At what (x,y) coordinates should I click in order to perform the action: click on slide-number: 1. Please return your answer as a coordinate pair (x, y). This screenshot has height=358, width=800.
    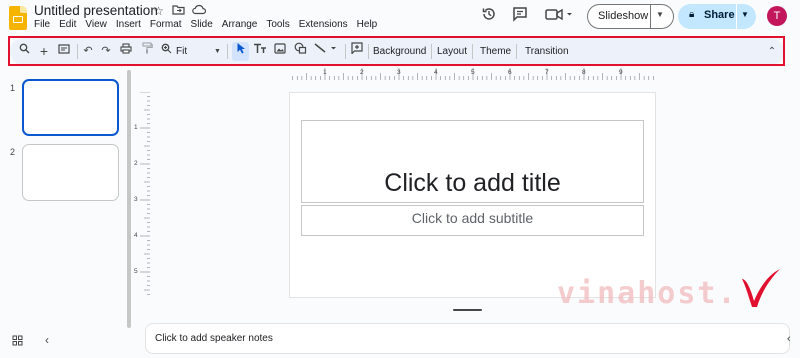
    Looking at the image, I should click on (13, 88).